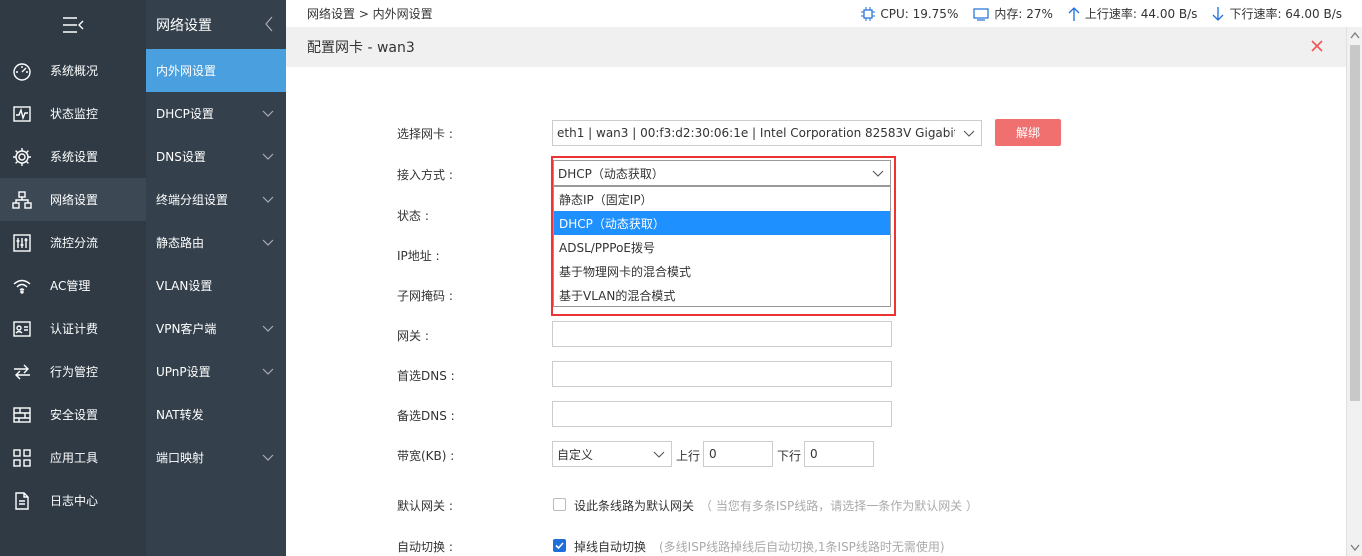 This screenshot has height=556, width=1362. I want to click on sidebar-item-9: 应用工具, so click(73, 457).